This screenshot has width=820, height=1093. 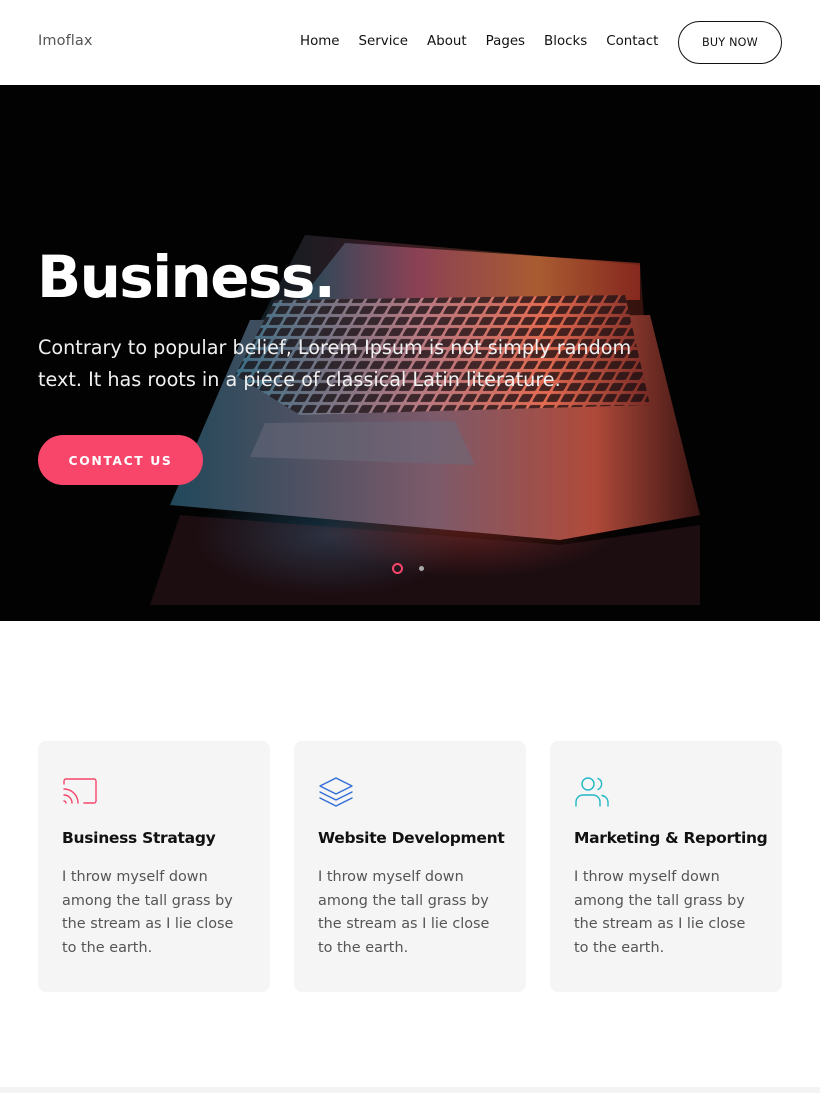 I want to click on nav-link-home: Home, so click(x=320, y=41).